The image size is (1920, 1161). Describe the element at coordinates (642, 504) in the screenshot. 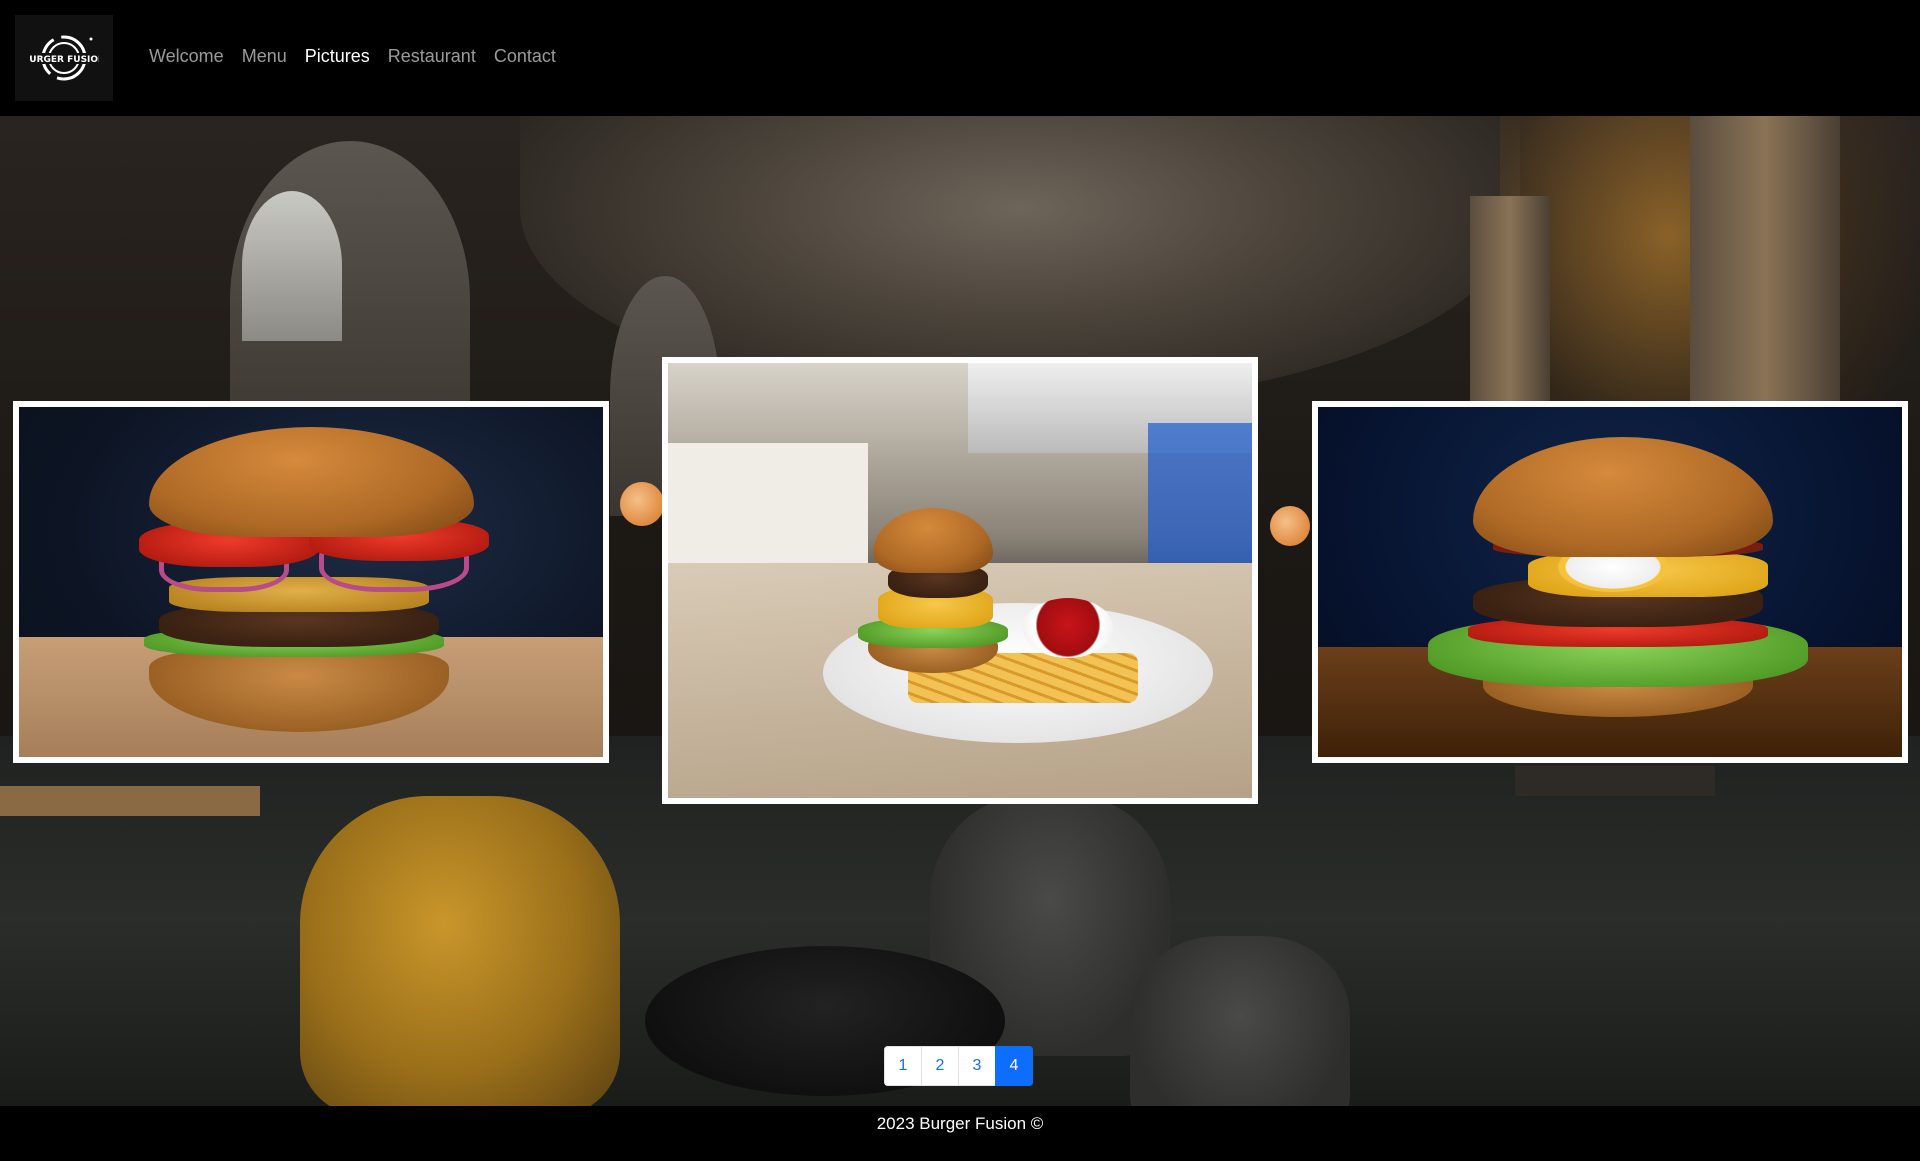

I see `lamp-left` at that location.